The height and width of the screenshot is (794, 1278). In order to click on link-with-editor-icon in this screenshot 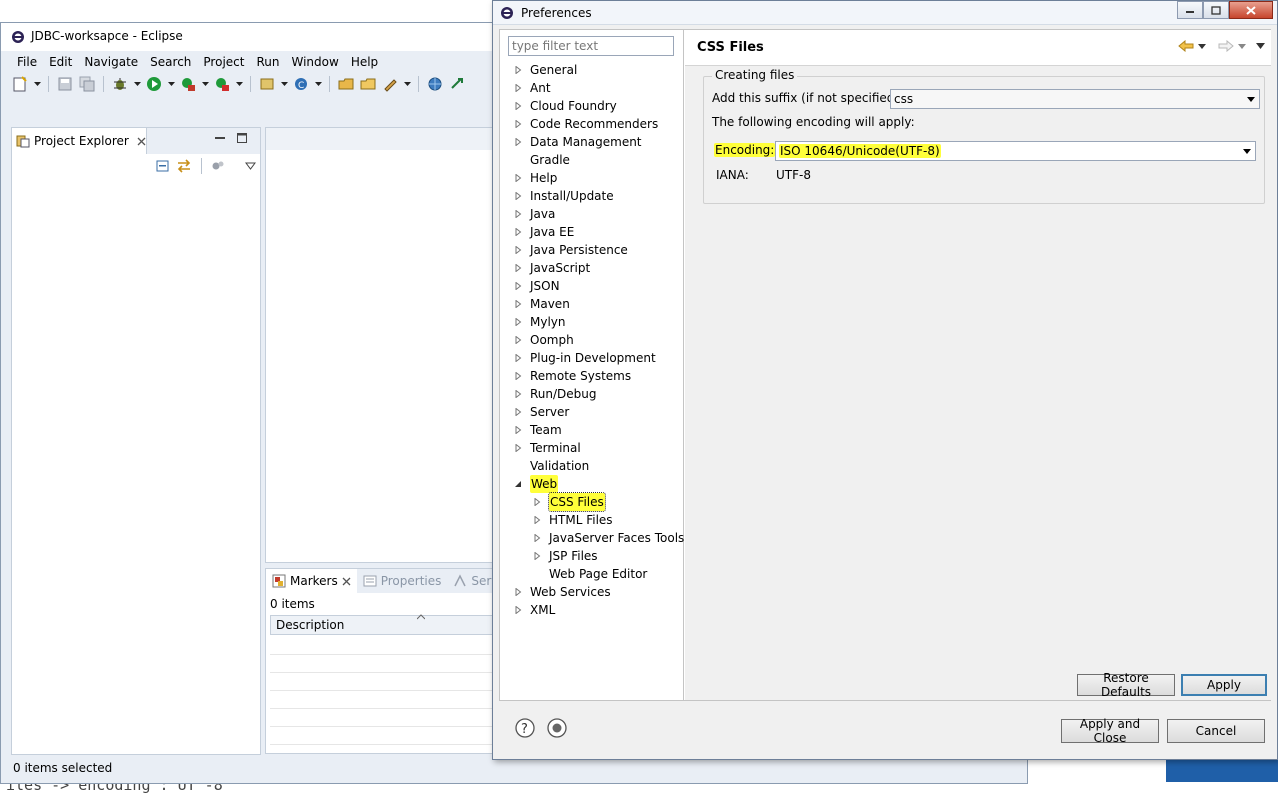, I will do `click(184, 166)`.